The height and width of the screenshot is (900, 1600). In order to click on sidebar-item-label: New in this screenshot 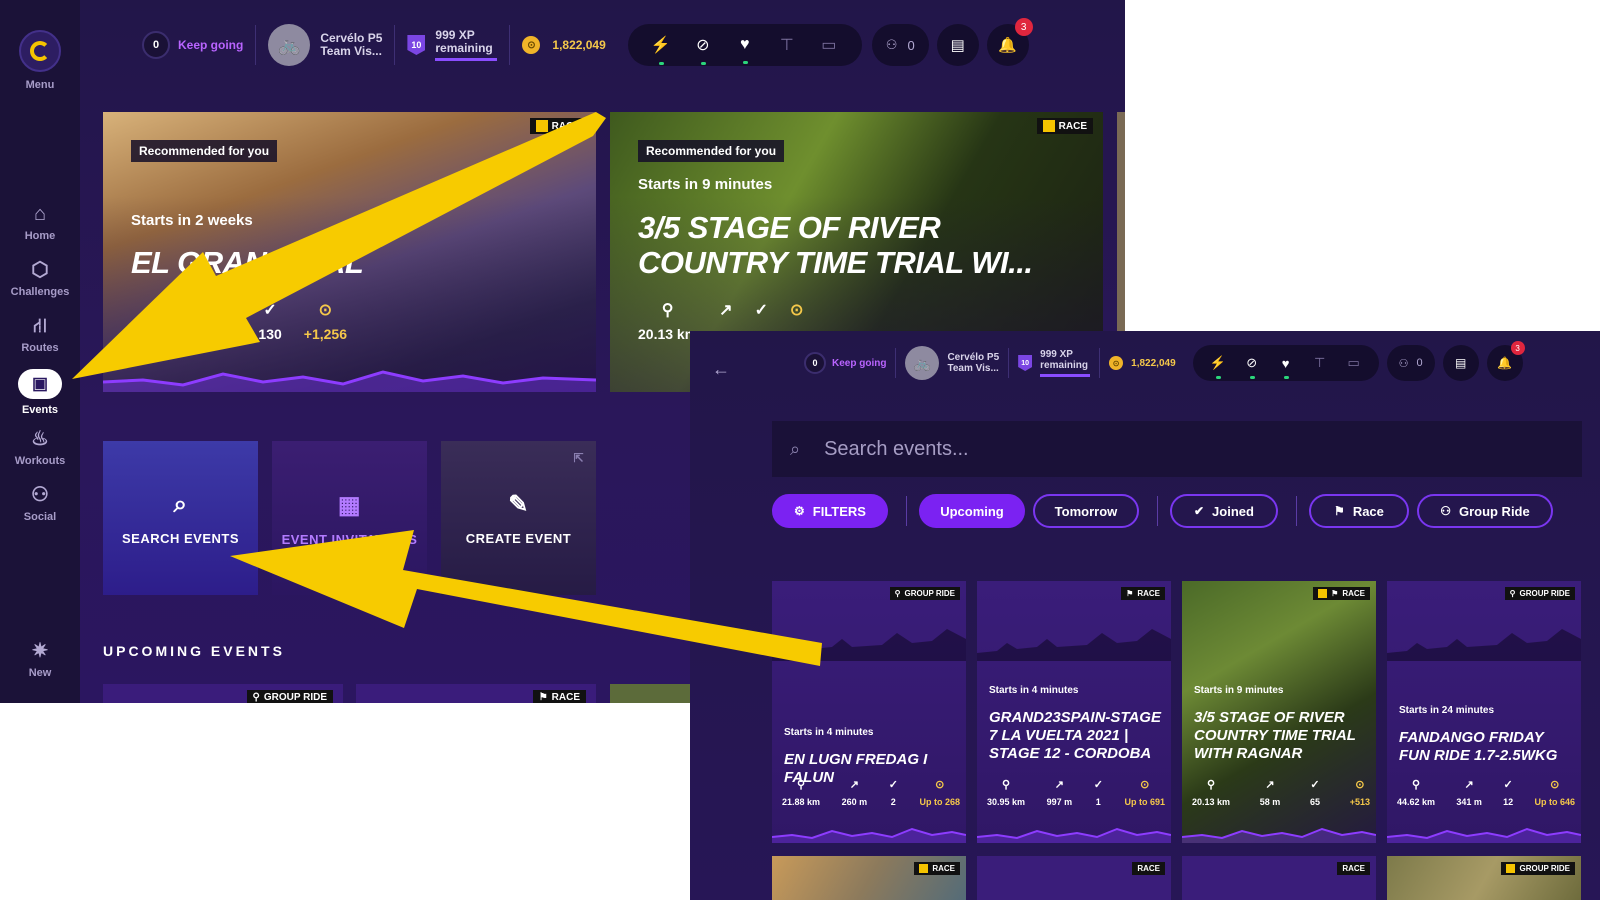, I will do `click(40, 673)`.